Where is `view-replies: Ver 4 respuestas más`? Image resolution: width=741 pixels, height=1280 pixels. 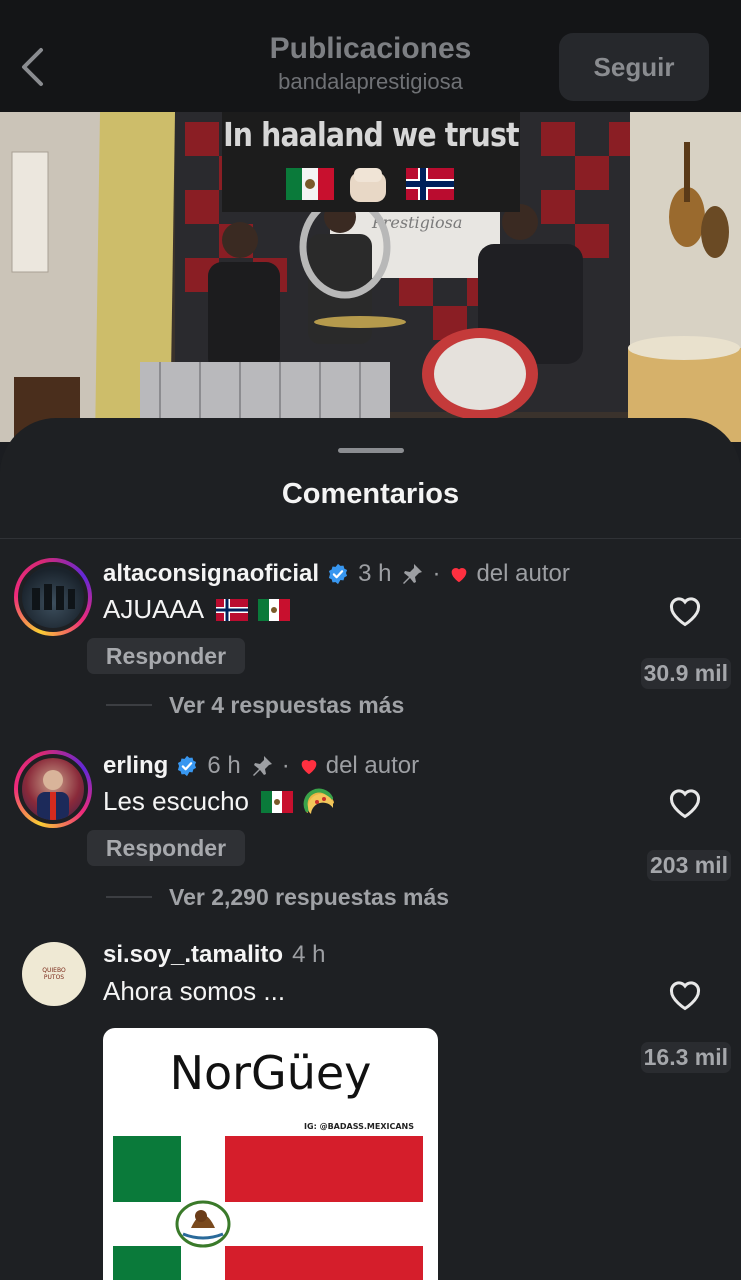
view-replies: Ver 4 respuestas más is located at coordinates (255, 705).